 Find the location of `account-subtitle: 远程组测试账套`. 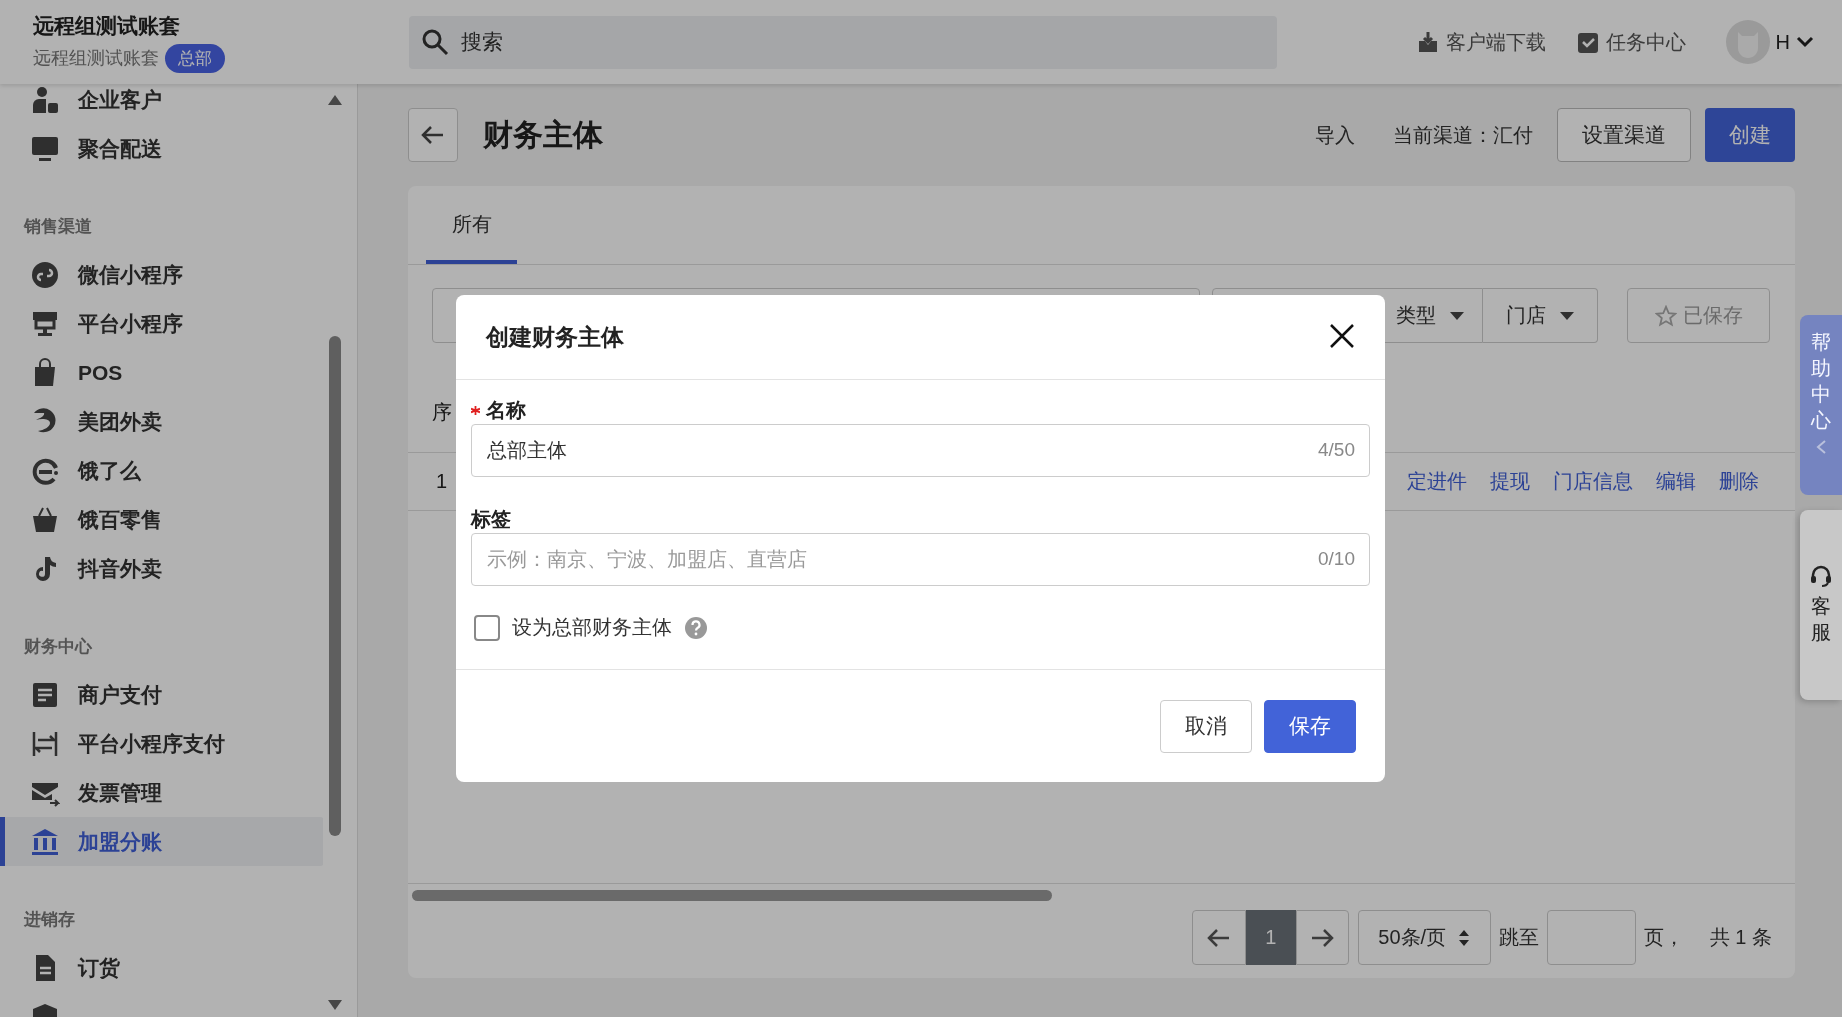

account-subtitle: 远程组测试账套 is located at coordinates (96, 58).